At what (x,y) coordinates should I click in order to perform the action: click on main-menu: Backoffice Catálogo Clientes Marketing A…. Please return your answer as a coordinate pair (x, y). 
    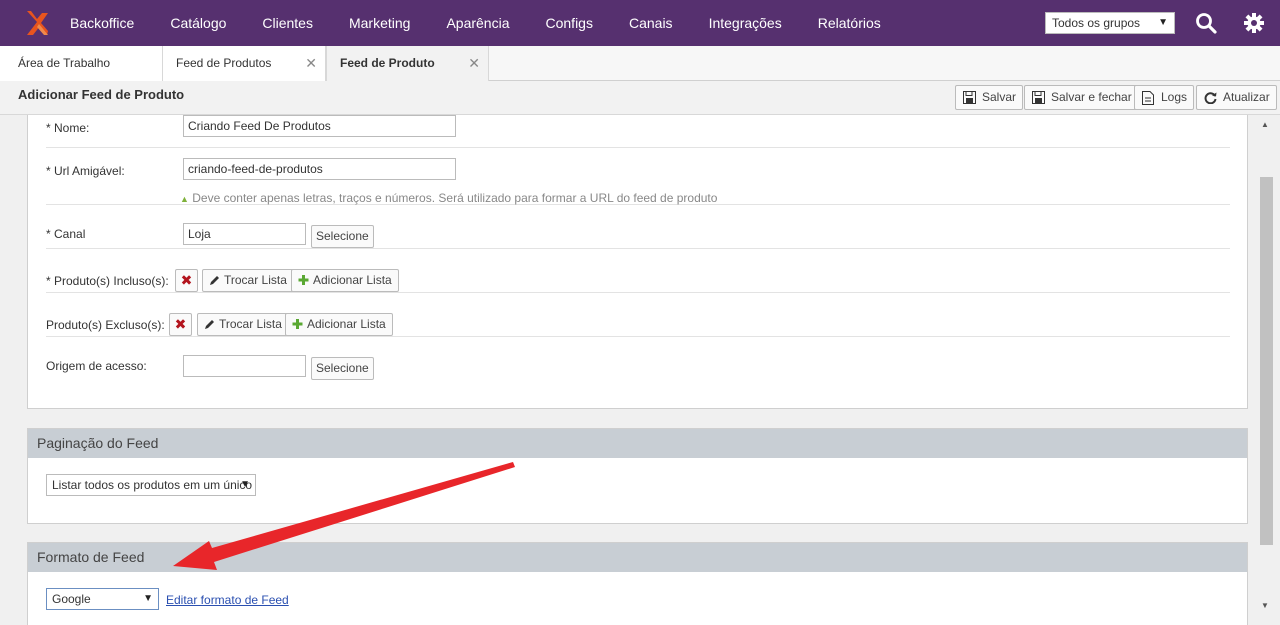
    Looking at the image, I should click on (479, 23).